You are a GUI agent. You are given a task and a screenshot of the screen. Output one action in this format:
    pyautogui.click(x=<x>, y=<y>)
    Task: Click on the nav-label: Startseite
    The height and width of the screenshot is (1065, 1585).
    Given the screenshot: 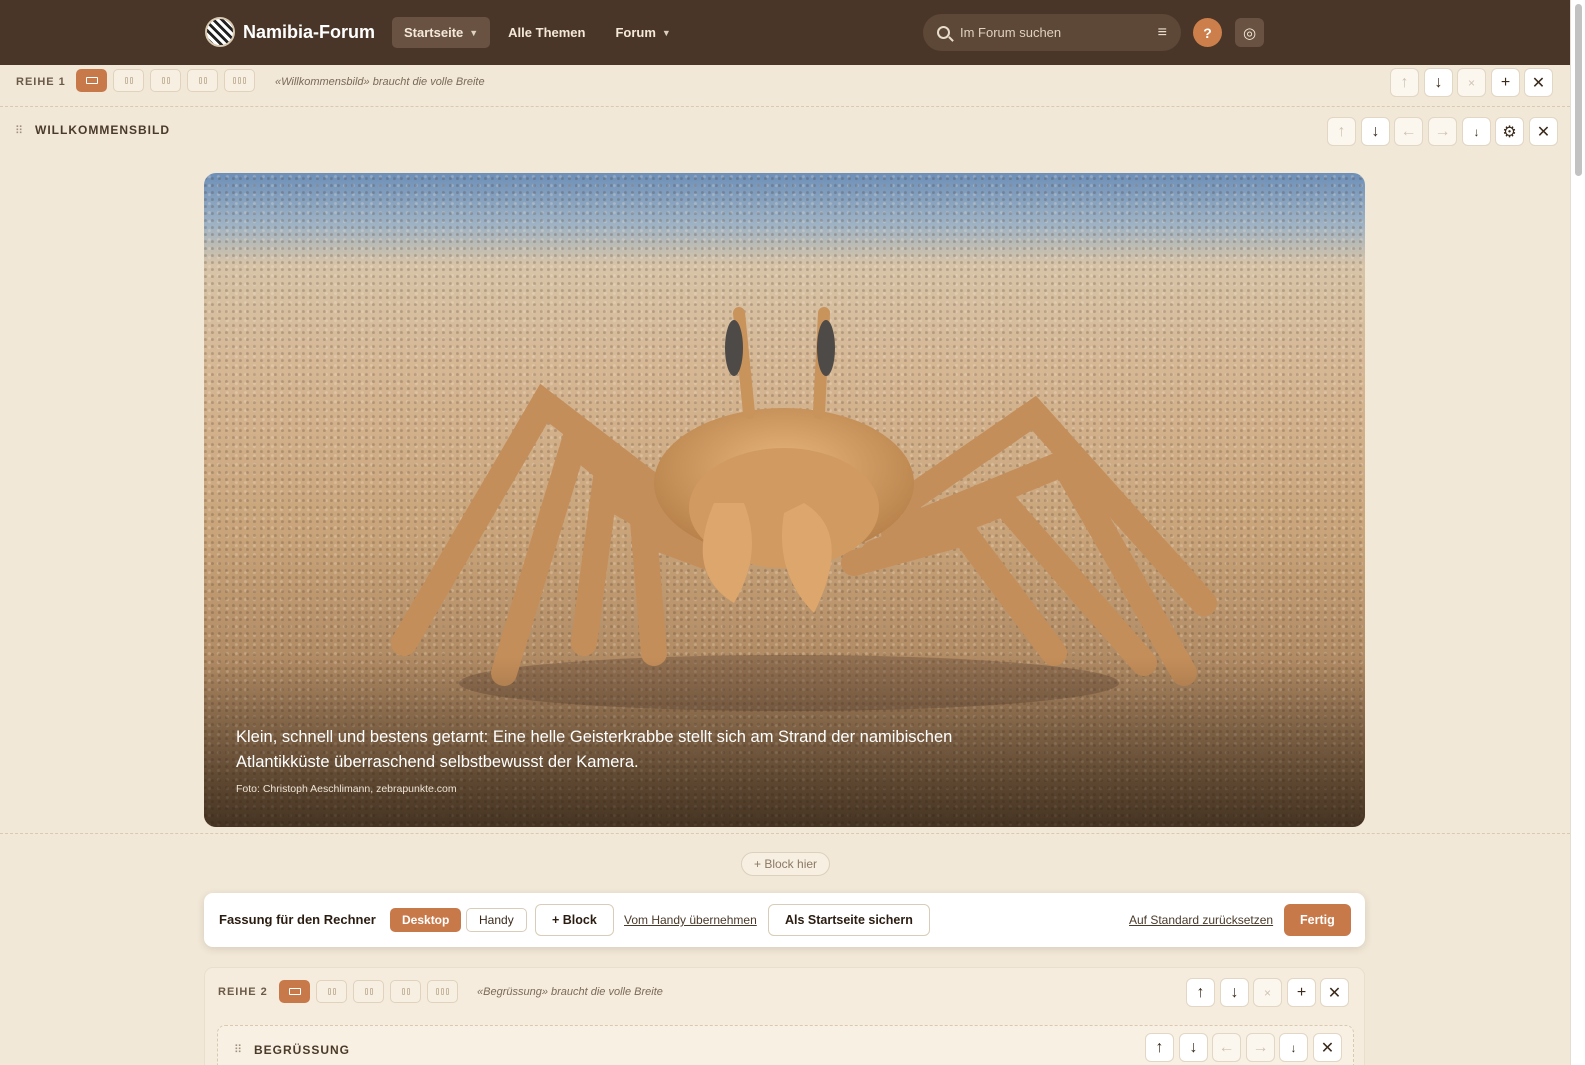 What is the action you would take?
    pyautogui.click(x=434, y=32)
    